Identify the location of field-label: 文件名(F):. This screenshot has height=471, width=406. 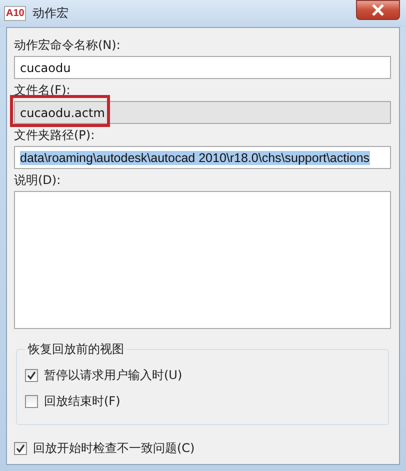
(43, 90).